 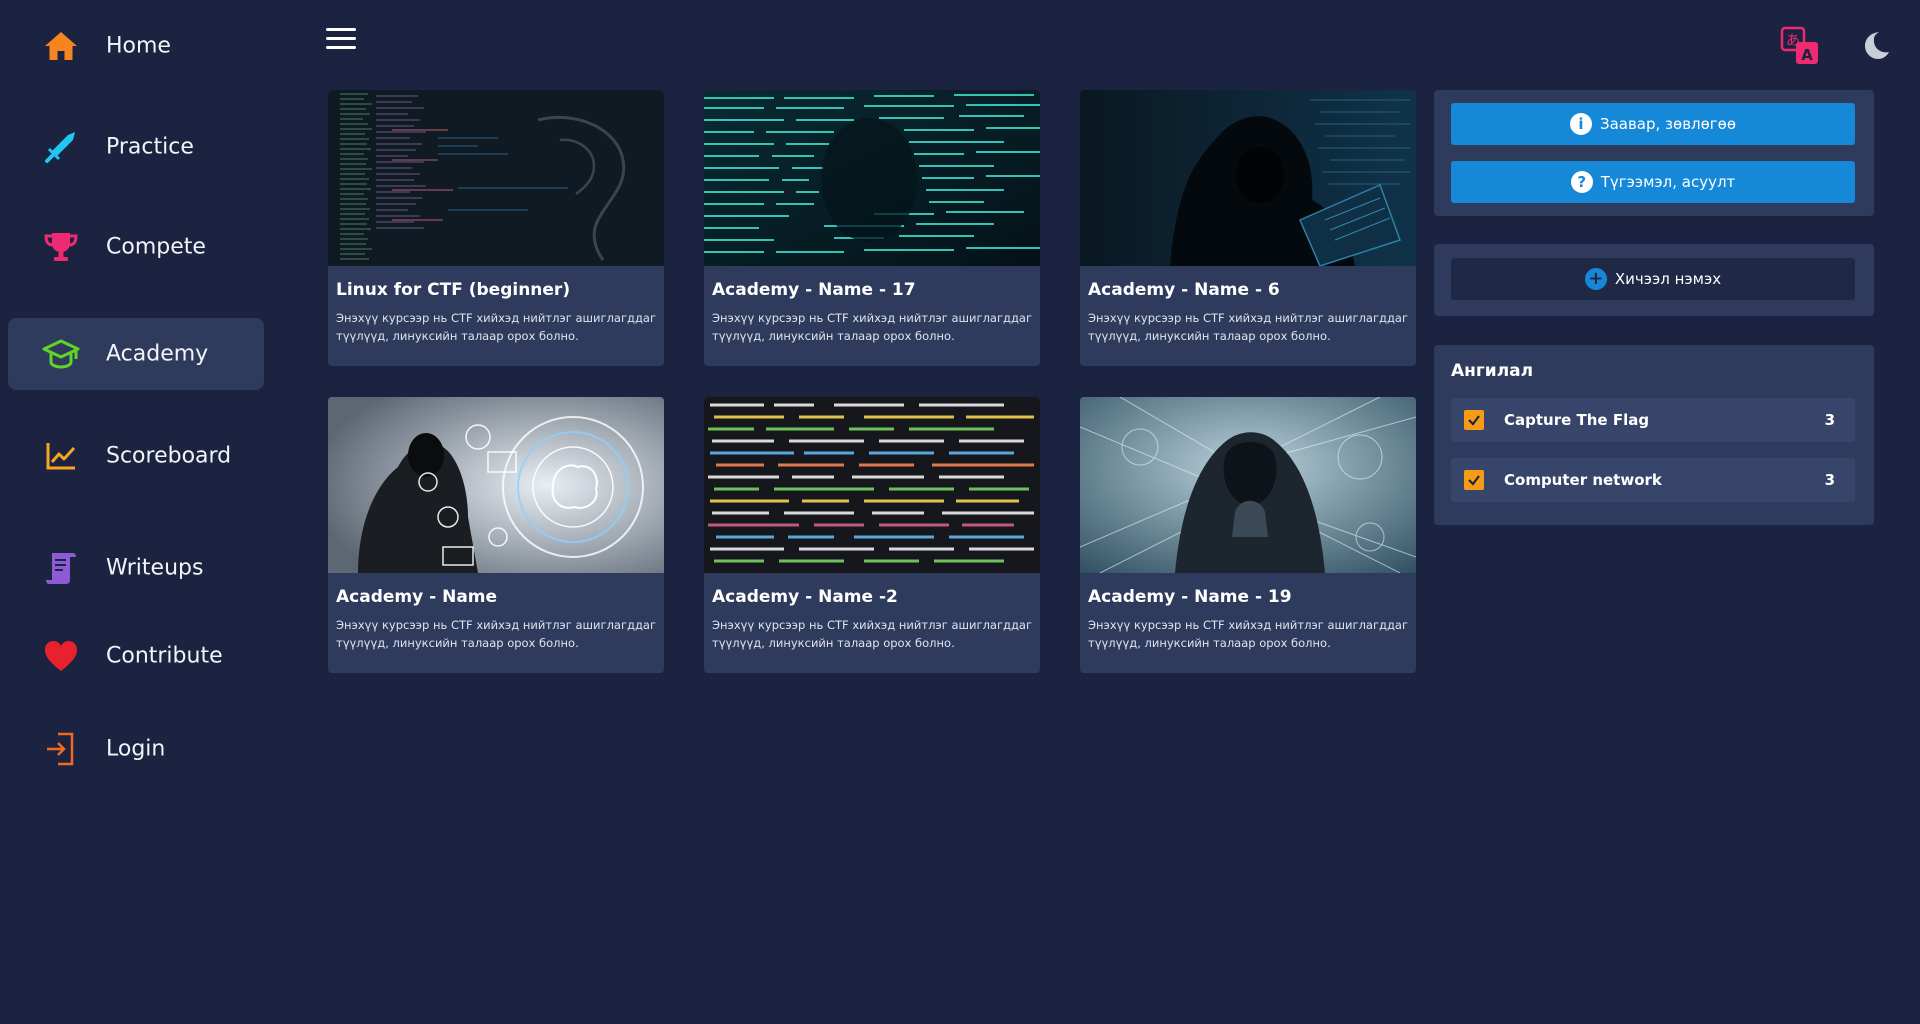 I want to click on sidebar-item-home: Home, so click(x=136, y=46).